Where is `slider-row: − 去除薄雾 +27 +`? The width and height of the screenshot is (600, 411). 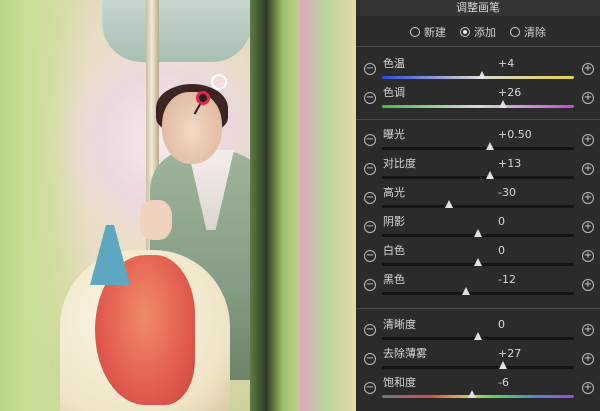 slider-row: − 去除薄雾 +27 + is located at coordinates (478, 362).